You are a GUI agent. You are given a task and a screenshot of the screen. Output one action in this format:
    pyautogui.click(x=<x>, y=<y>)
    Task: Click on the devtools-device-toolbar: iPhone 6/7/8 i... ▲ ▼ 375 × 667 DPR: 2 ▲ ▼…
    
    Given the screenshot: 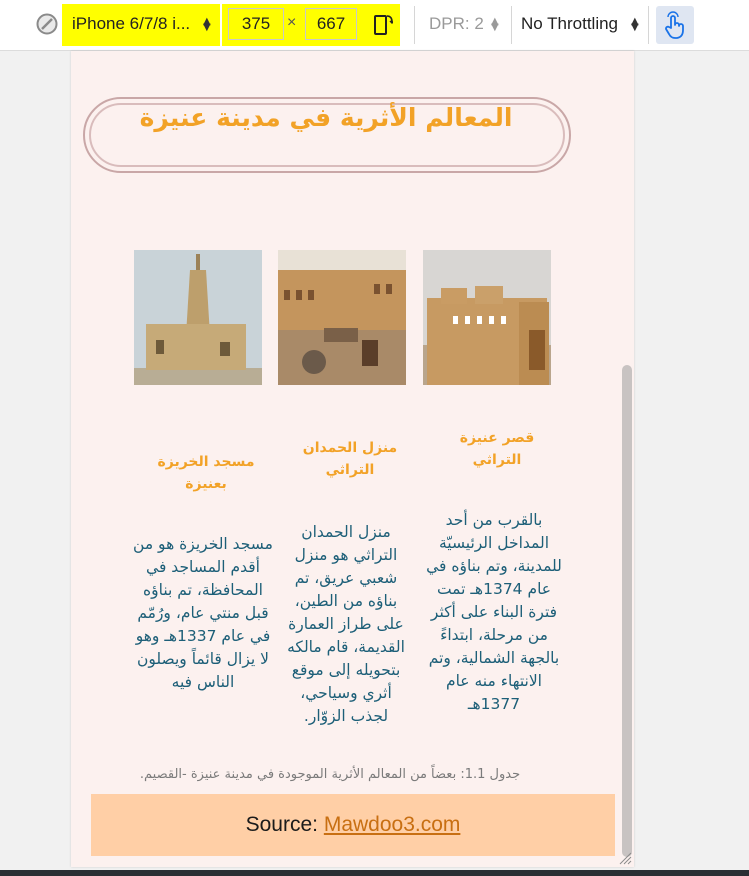 What is the action you would take?
    pyautogui.click(x=374, y=25)
    